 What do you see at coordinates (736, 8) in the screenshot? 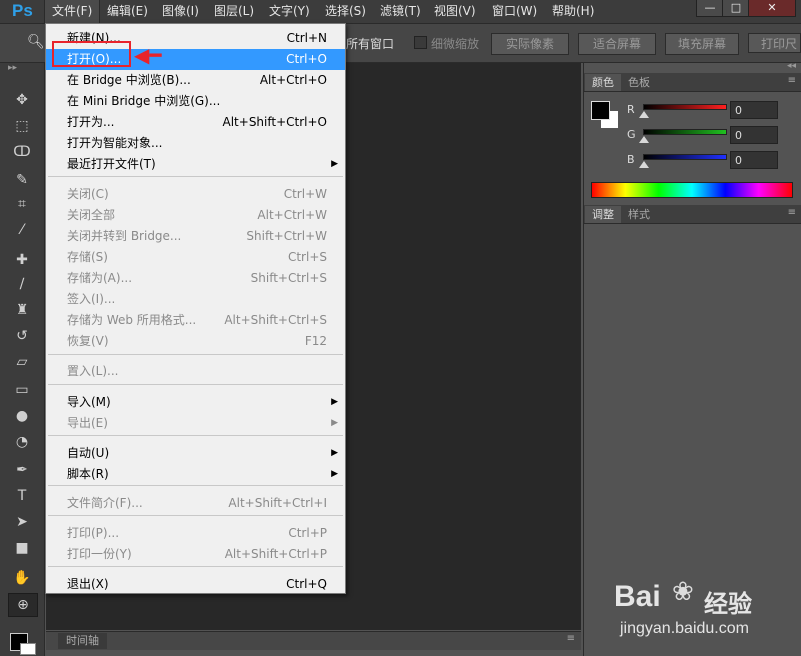
I see `maximize-button: □` at bounding box center [736, 8].